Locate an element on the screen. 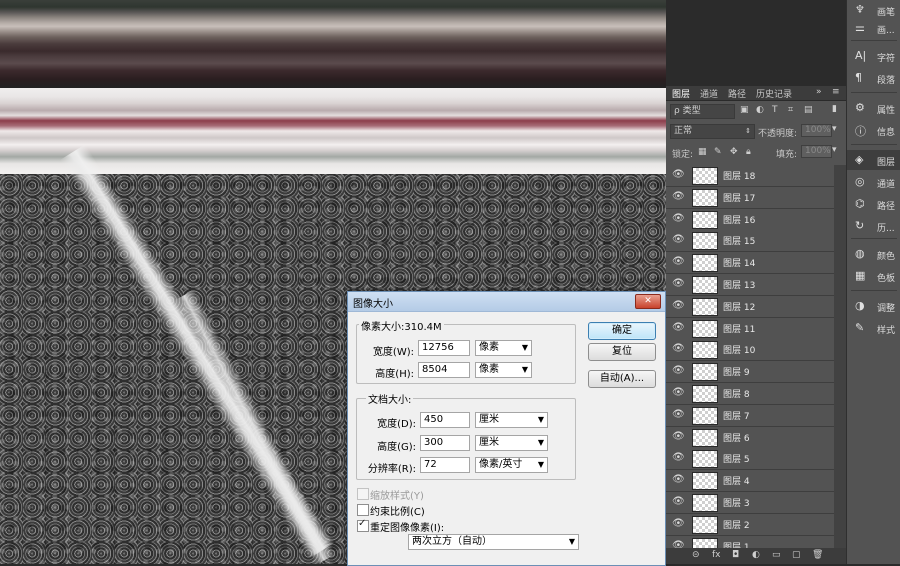 This screenshot has width=900, height=566. scale-styles-checkbox is located at coordinates (363, 494).